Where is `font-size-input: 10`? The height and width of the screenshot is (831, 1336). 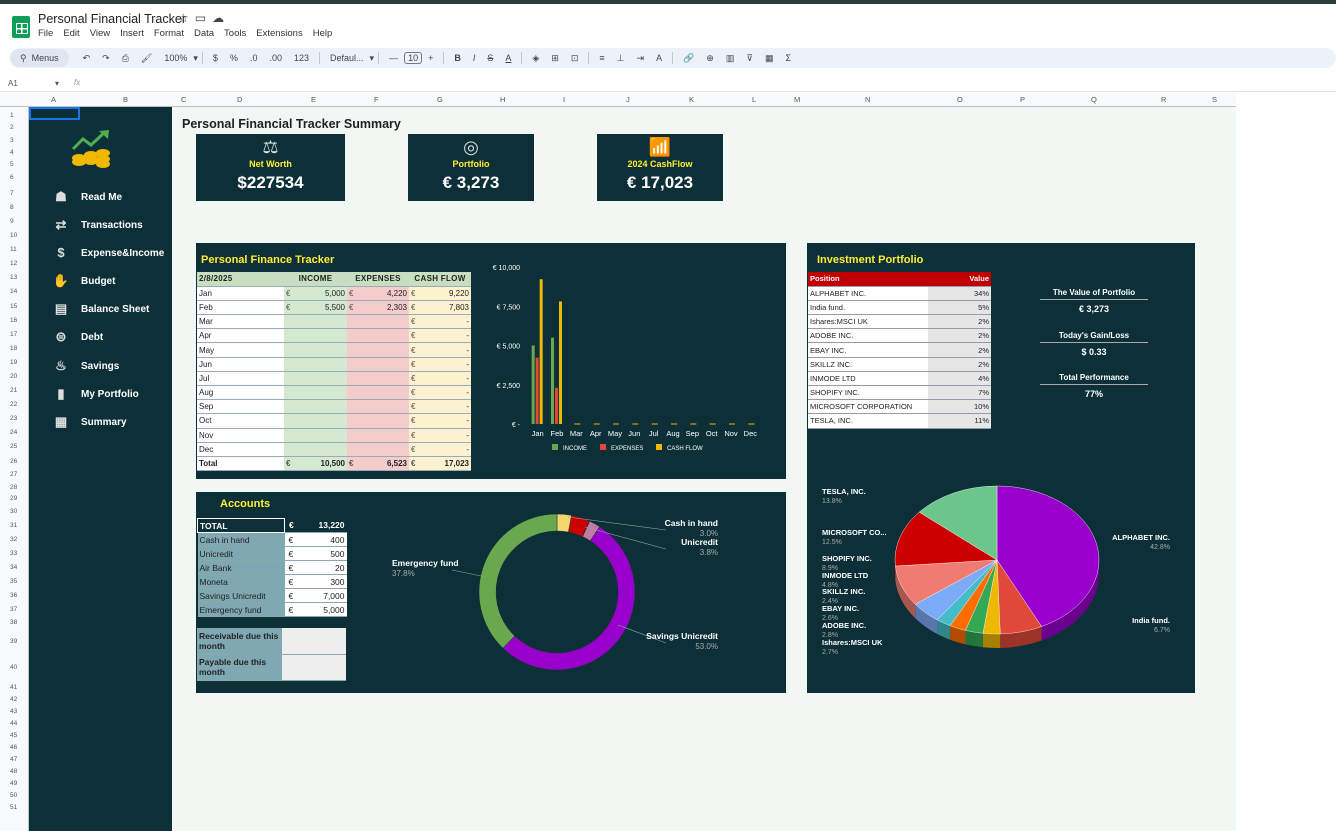 font-size-input: 10 is located at coordinates (413, 58).